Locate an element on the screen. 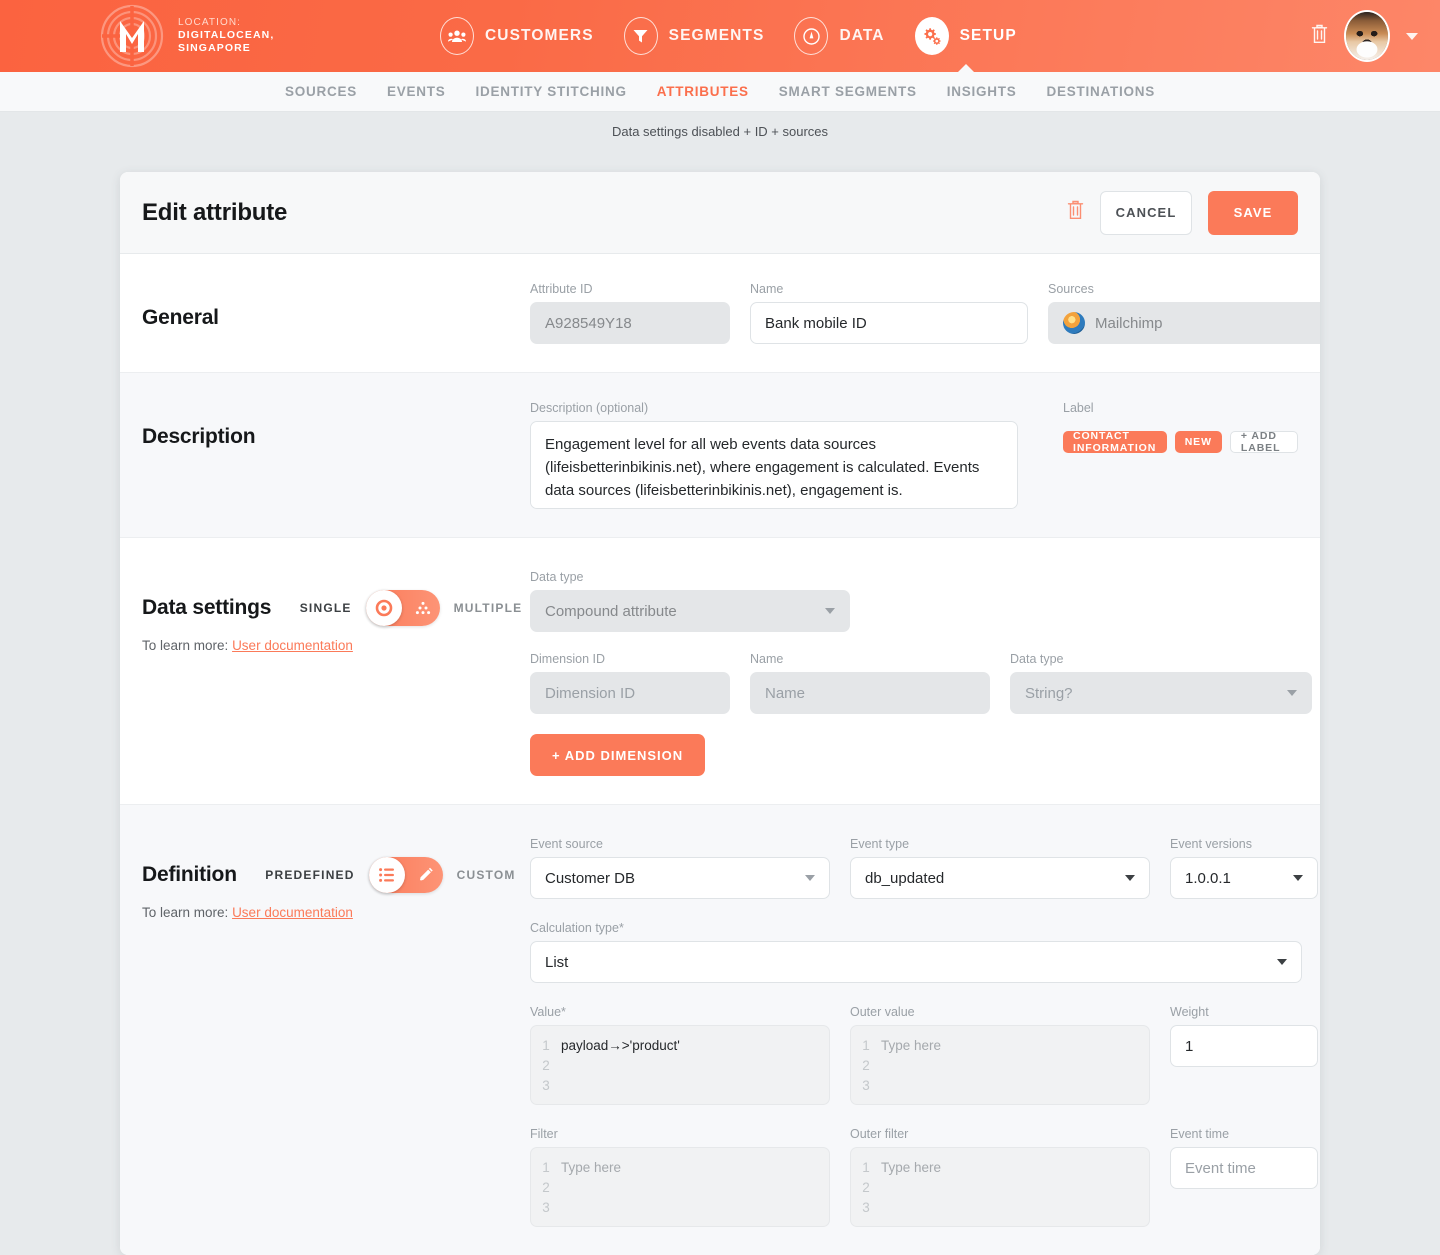 This screenshot has height=1255, width=1440. outer-filter-code-editor: 1 Type here 2 3 is located at coordinates (1000, 1187).